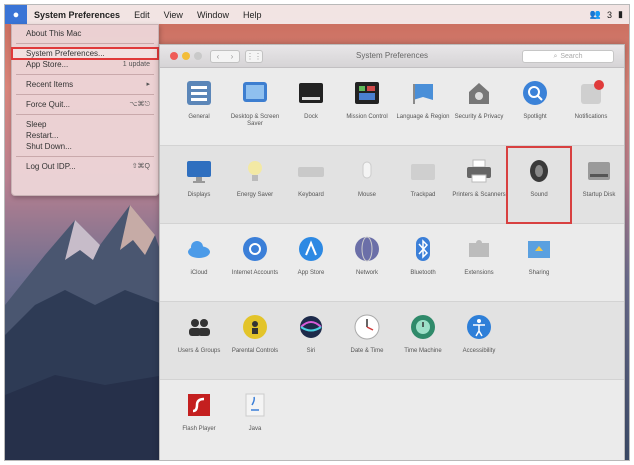 The height and width of the screenshot is (465, 634). I want to click on pref-label: Mission Control, so click(367, 117).